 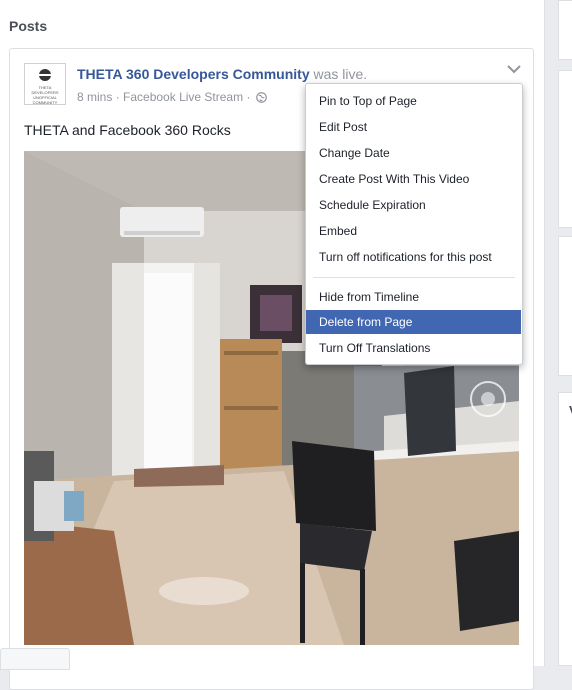 I want to click on menu-divider, so click(x=414, y=277).